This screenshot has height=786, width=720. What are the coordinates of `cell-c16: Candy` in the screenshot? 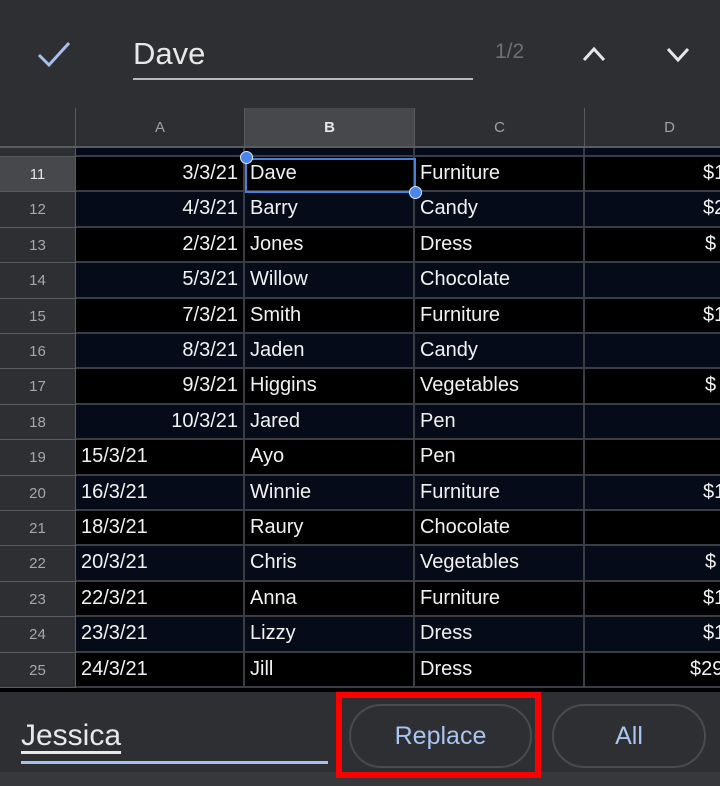 It's located at (500, 352).